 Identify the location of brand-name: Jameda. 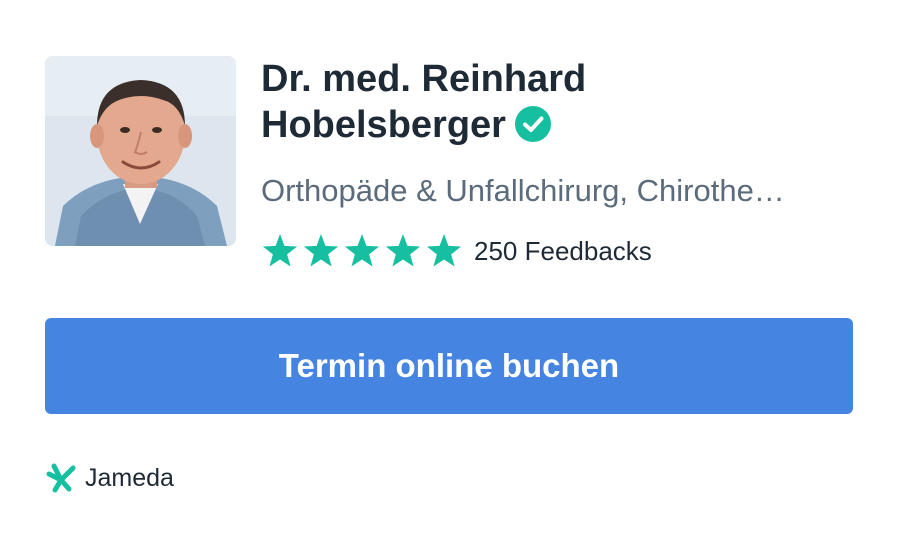
(129, 477).